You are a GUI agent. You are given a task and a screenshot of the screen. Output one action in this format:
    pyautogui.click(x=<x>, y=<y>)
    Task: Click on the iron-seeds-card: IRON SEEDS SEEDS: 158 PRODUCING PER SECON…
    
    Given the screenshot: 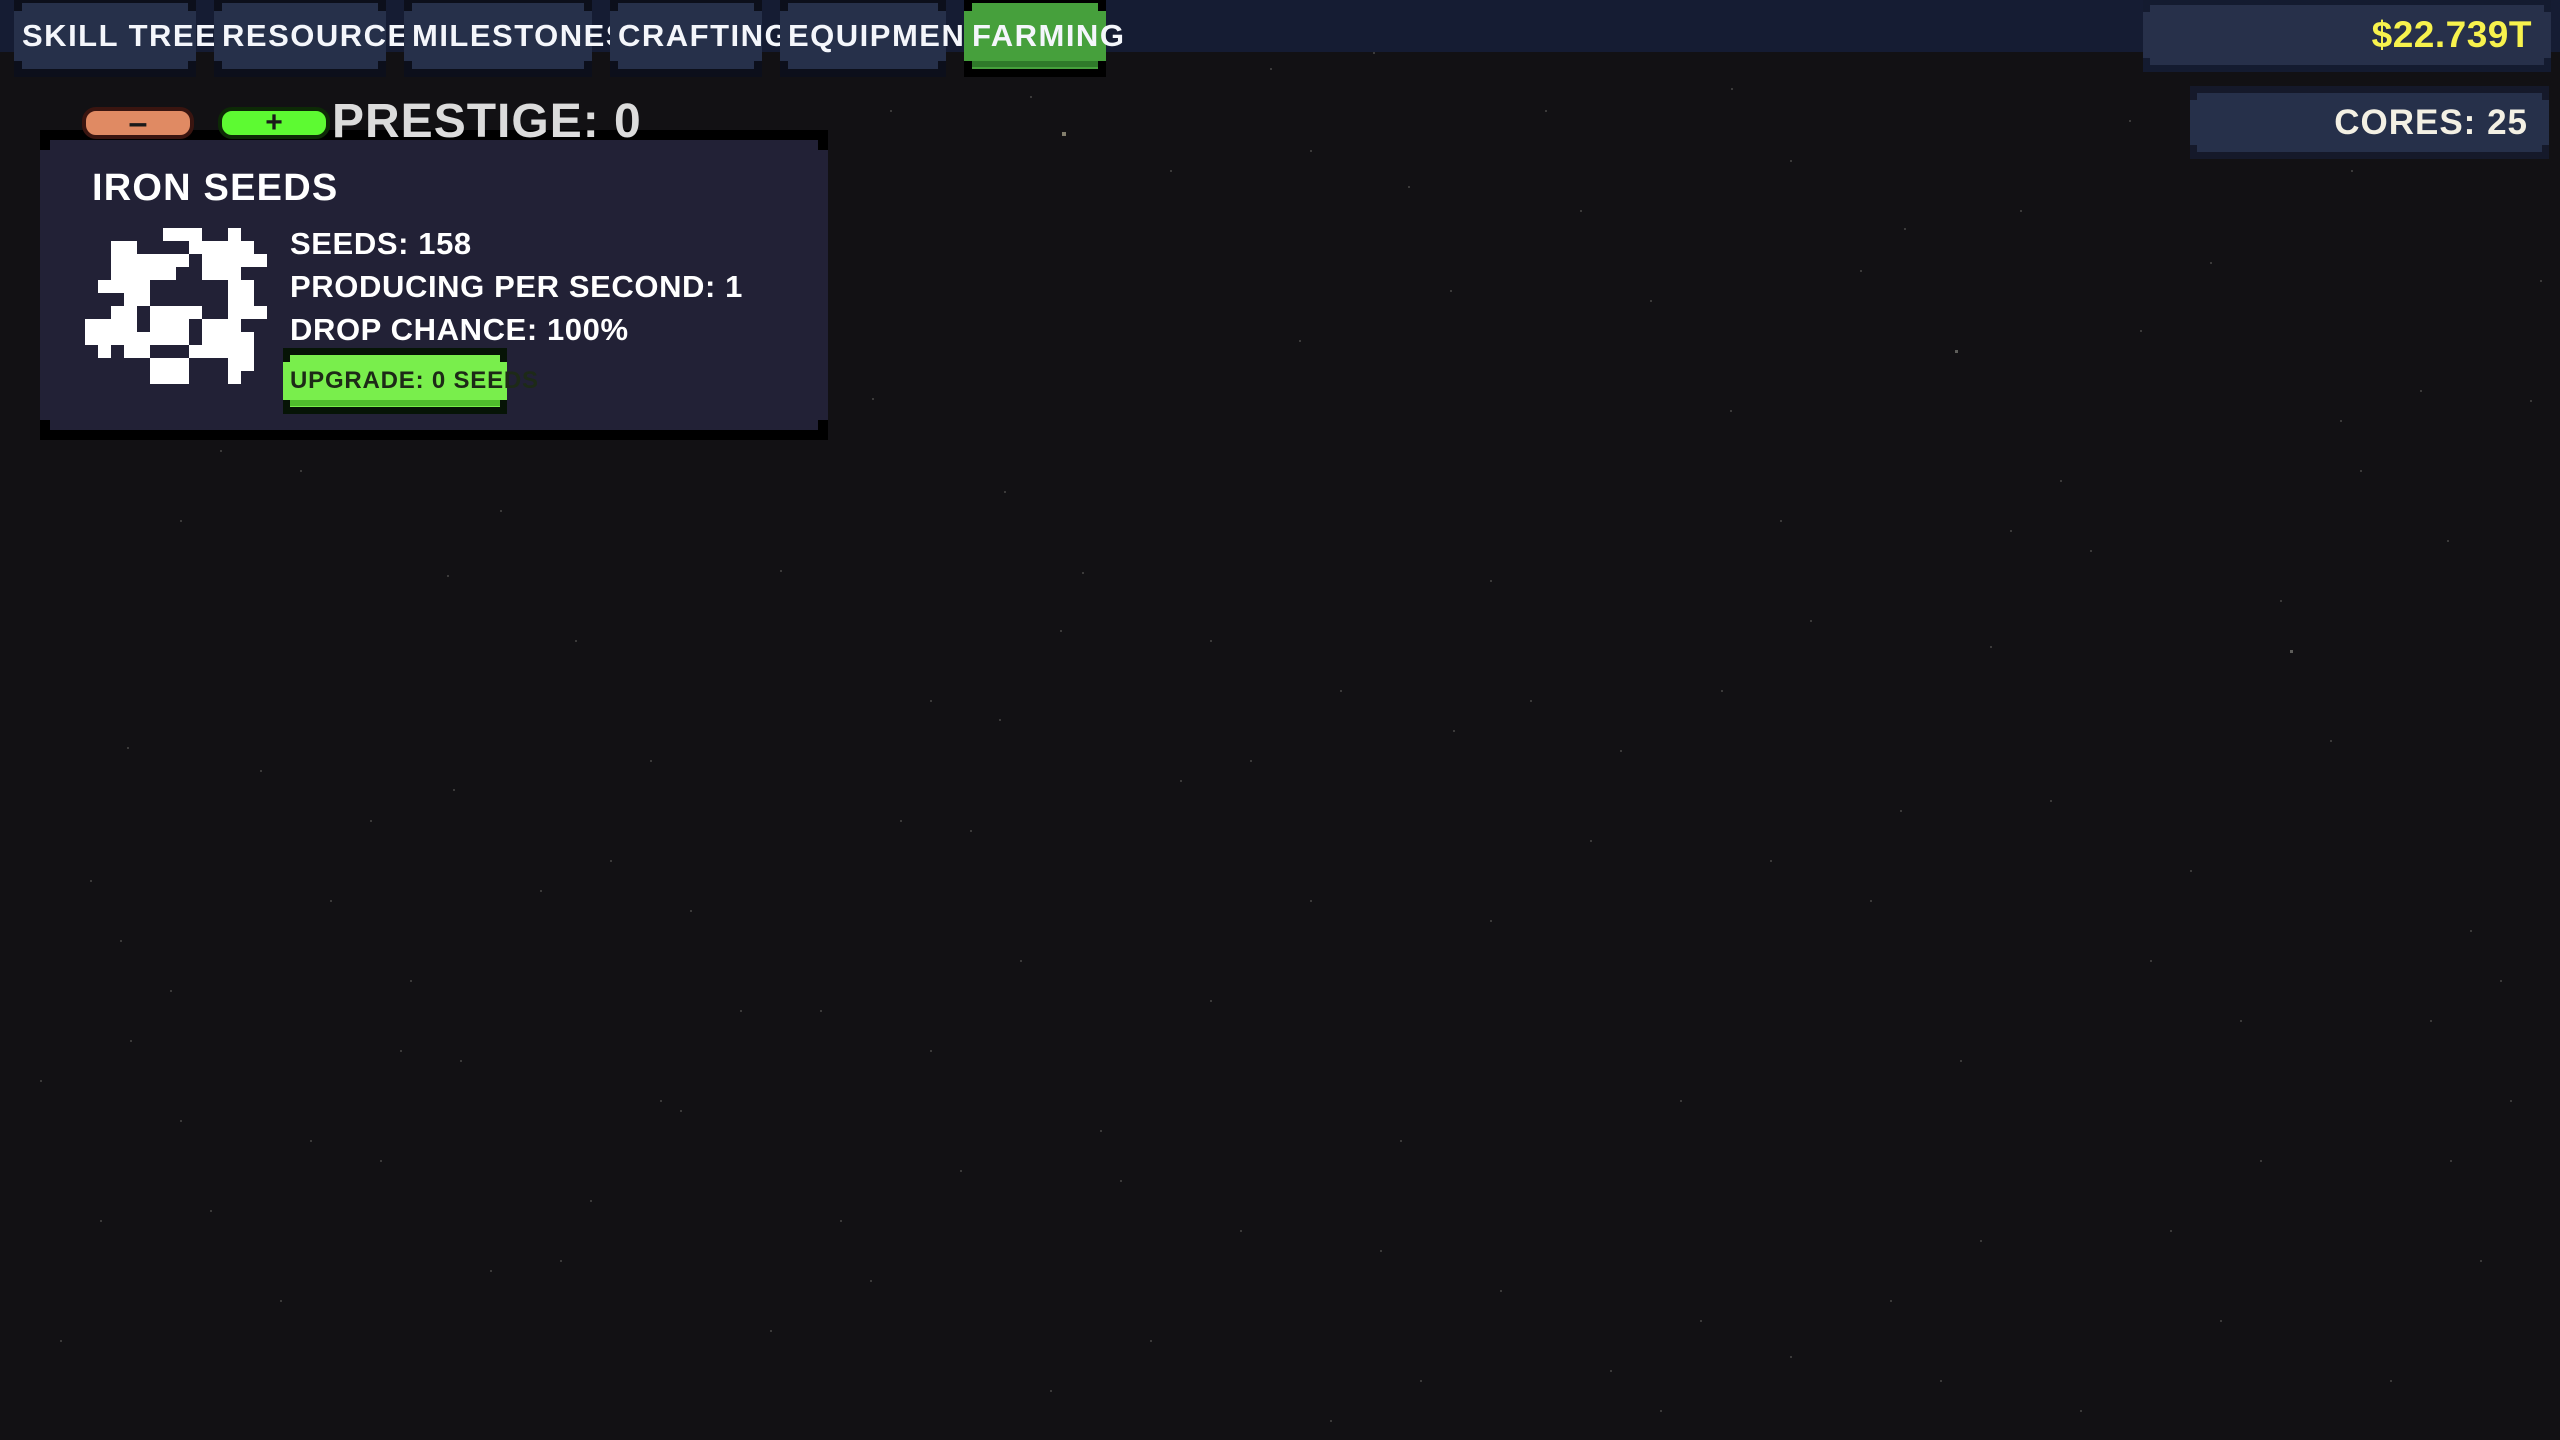 What is the action you would take?
    pyautogui.click(x=434, y=285)
    